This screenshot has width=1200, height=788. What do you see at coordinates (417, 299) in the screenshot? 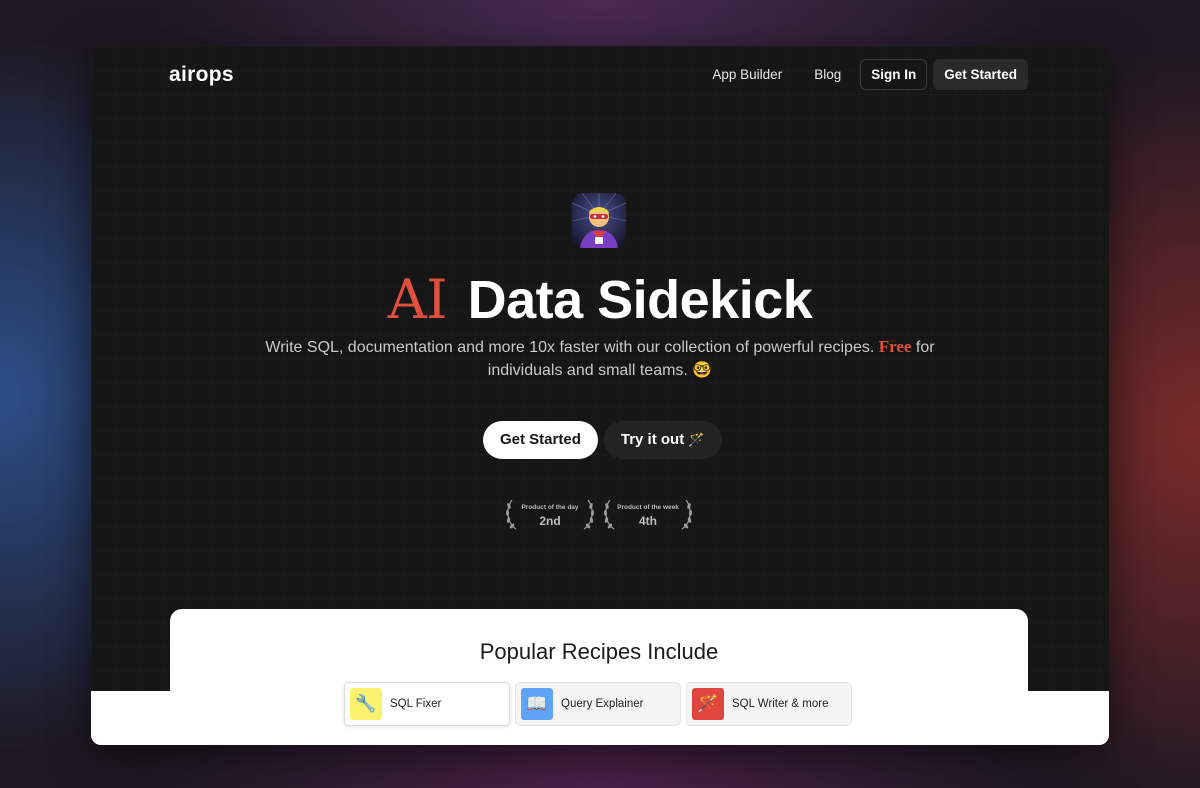
I see `hero-title-accent: AI` at bounding box center [417, 299].